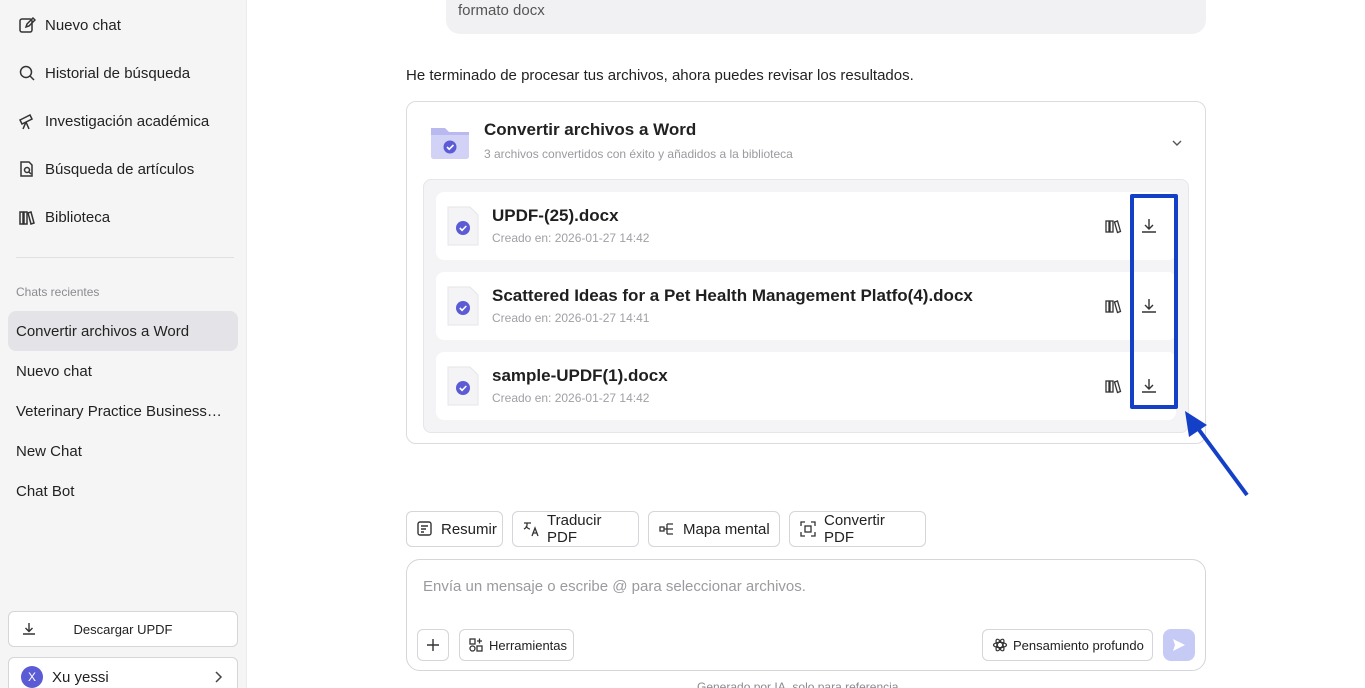 This screenshot has height=688, width=1365. I want to click on plus-icon, so click(433, 645).